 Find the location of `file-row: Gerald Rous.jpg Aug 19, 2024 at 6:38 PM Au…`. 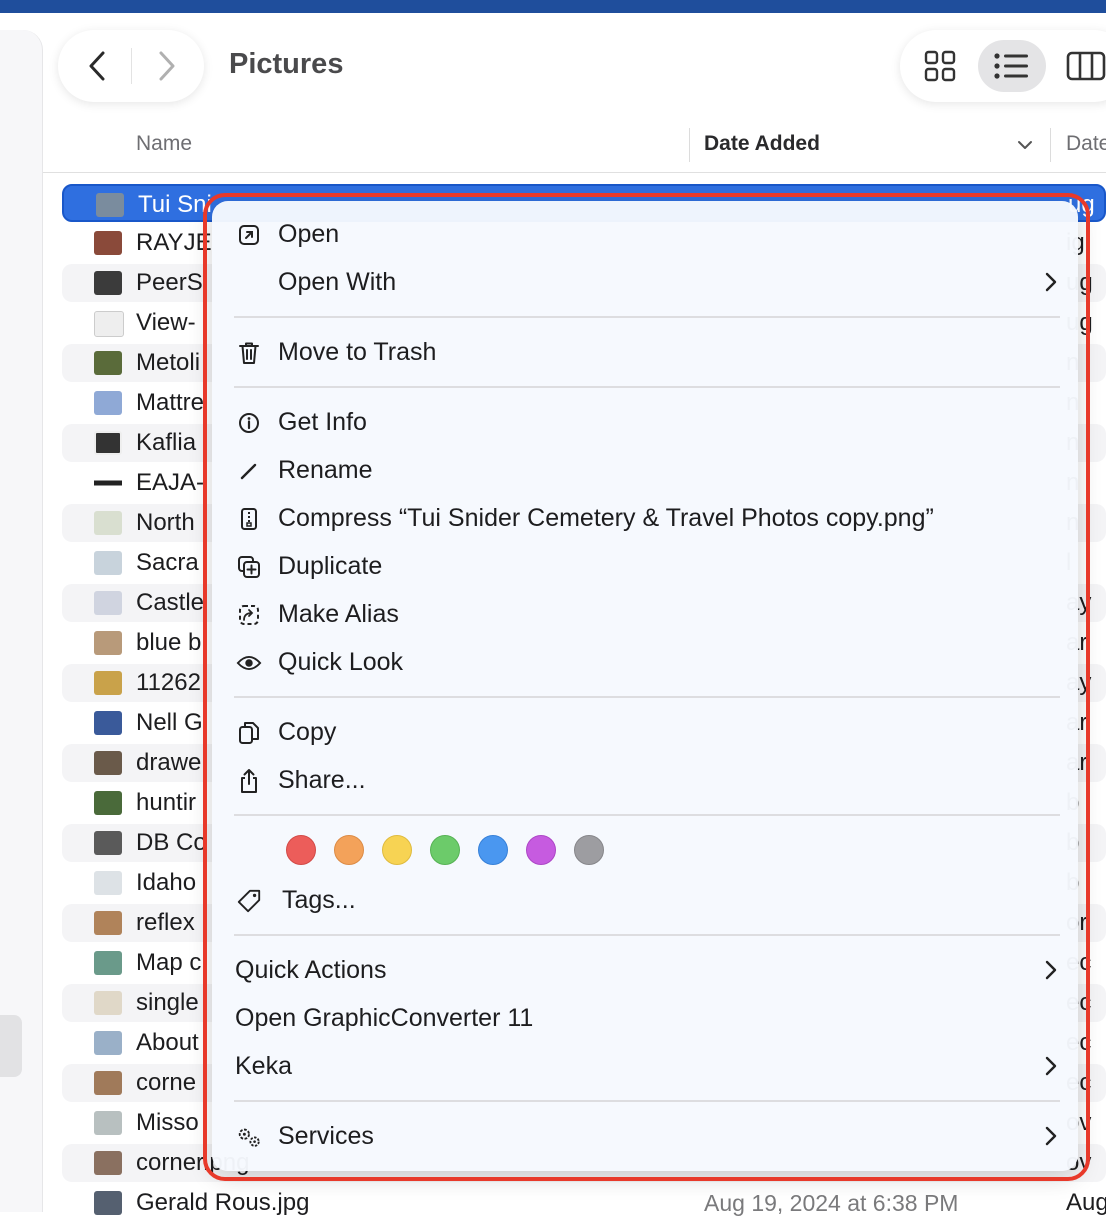

file-row: Gerald Rous.jpg Aug 19, 2024 at 6:38 PM Au… is located at coordinates (584, 1203).